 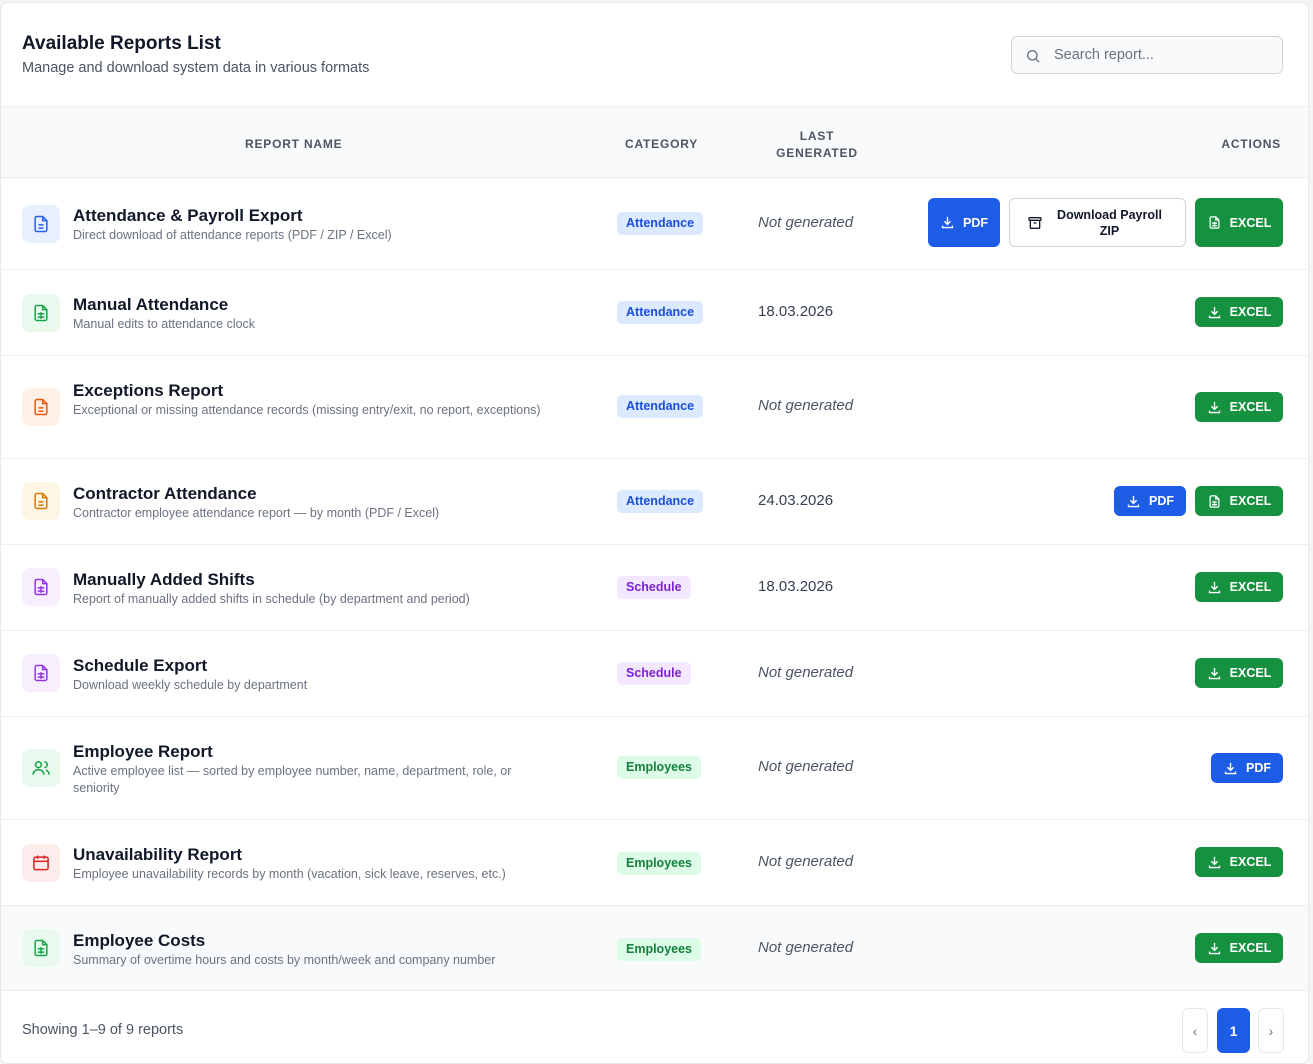 What do you see at coordinates (293, 144) in the screenshot?
I see `column-header-report-name: Report Name` at bounding box center [293, 144].